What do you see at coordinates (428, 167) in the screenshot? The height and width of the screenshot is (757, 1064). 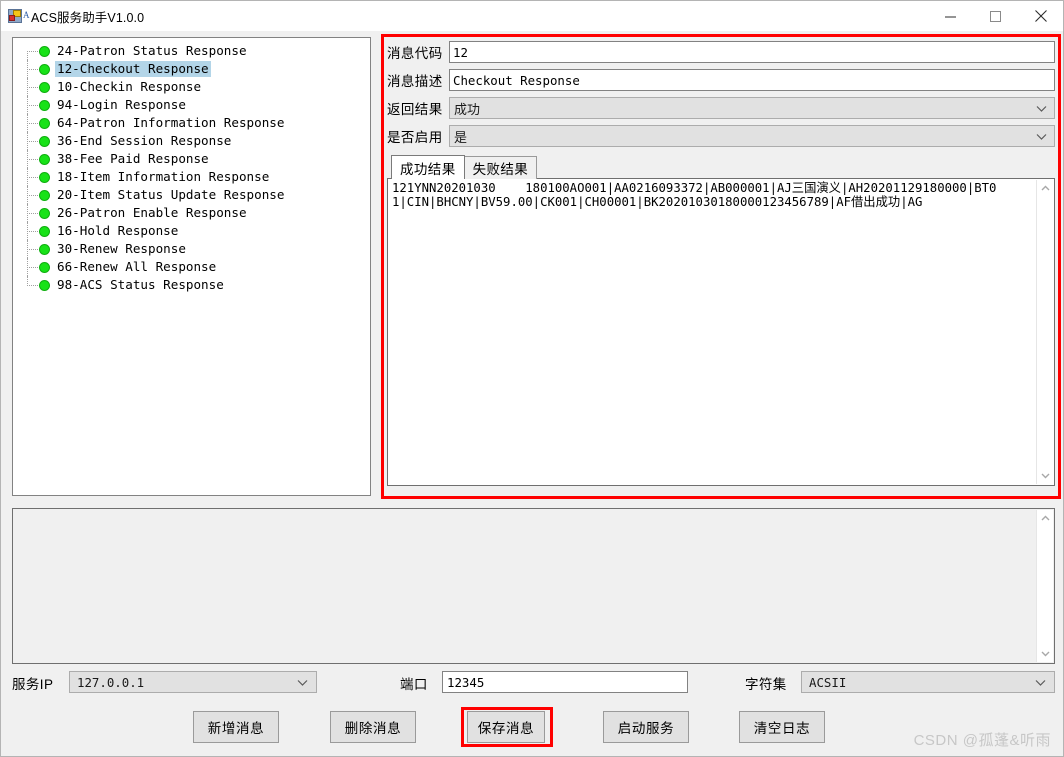 I see `result-tab: 成功结果` at bounding box center [428, 167].